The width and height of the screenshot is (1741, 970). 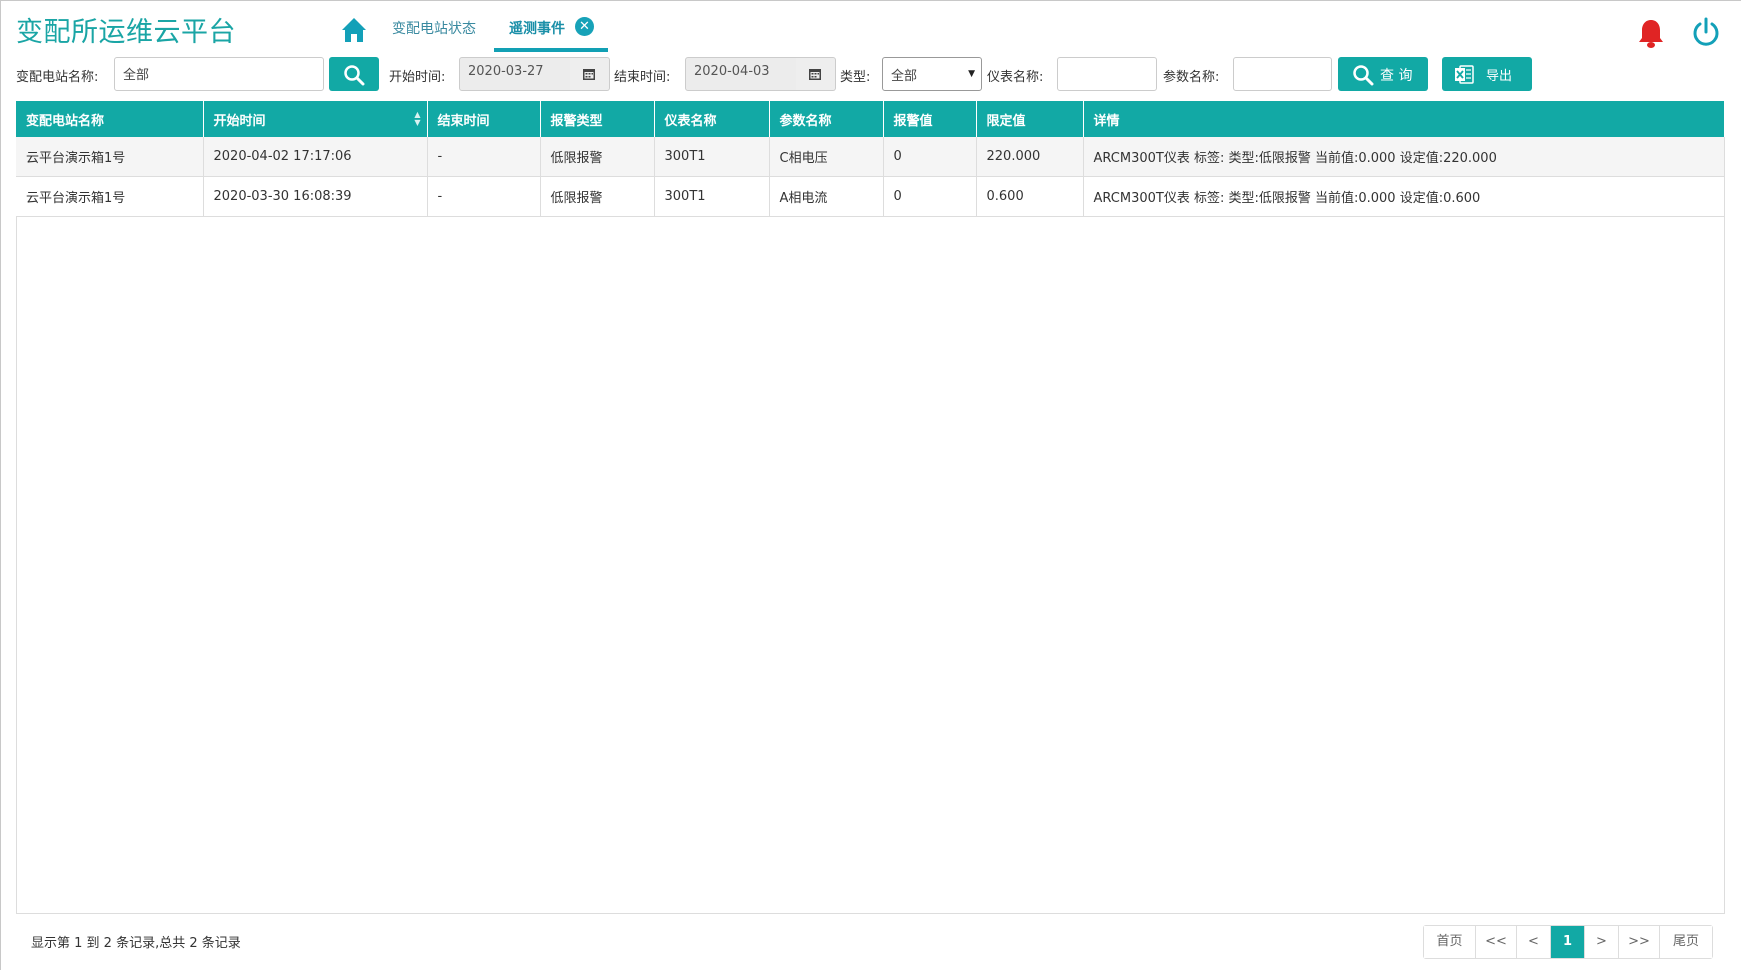 What do you see at coordinates (57, 77) in the screenshot?
I see `station-name-label: 变配电站名称:` at bounding box center [57, 77].